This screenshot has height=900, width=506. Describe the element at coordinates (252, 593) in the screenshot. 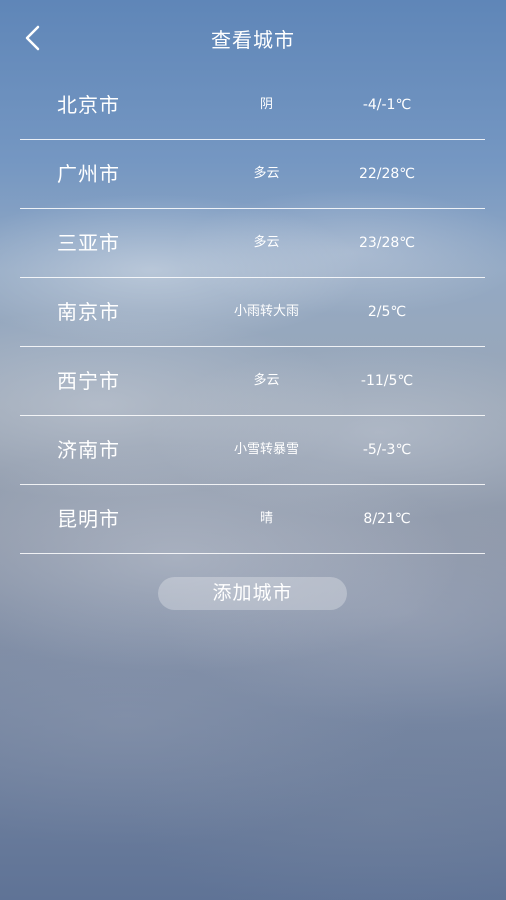

I see `add-city-button: 添加城市` at that location.